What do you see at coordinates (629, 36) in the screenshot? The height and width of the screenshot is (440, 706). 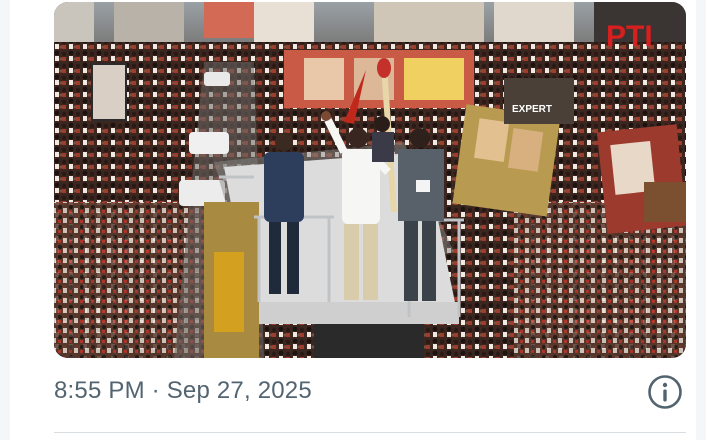 I see `pti-watermark: PTI` at bounding box center [629, 36].